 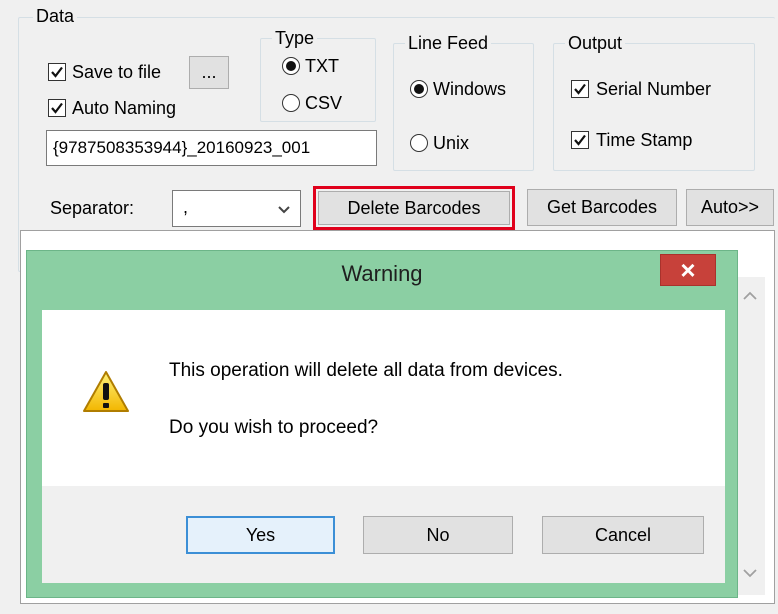 What do you see at coordinates (654, 89) in the screenshot?
I see `serial-number-label: Serial Number` at bounding box center [654, 89].